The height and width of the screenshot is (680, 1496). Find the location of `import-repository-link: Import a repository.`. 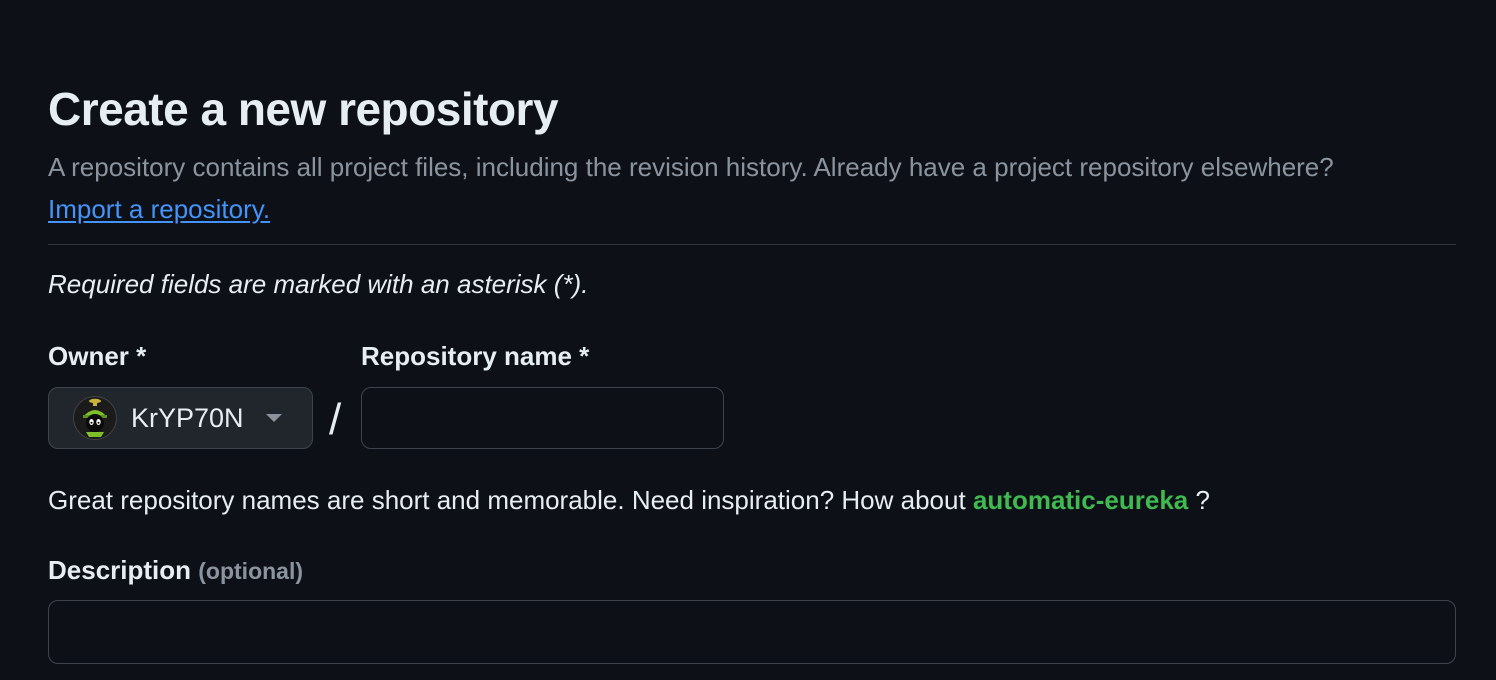

import-repository-link: Import a repository. is located at coordinates (159, 209).